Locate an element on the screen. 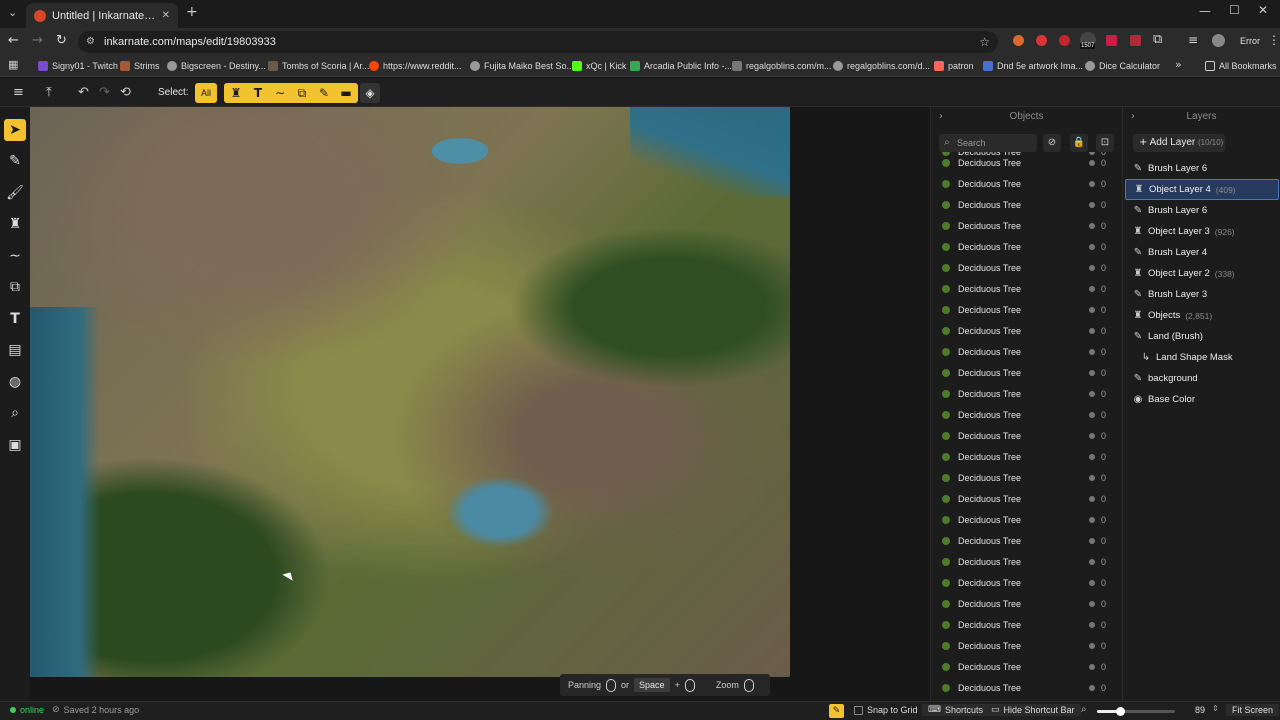 The width and height of the screenshot is (1280, 720). path-tool-icon: ∼ is located at coordinates (15, 256).